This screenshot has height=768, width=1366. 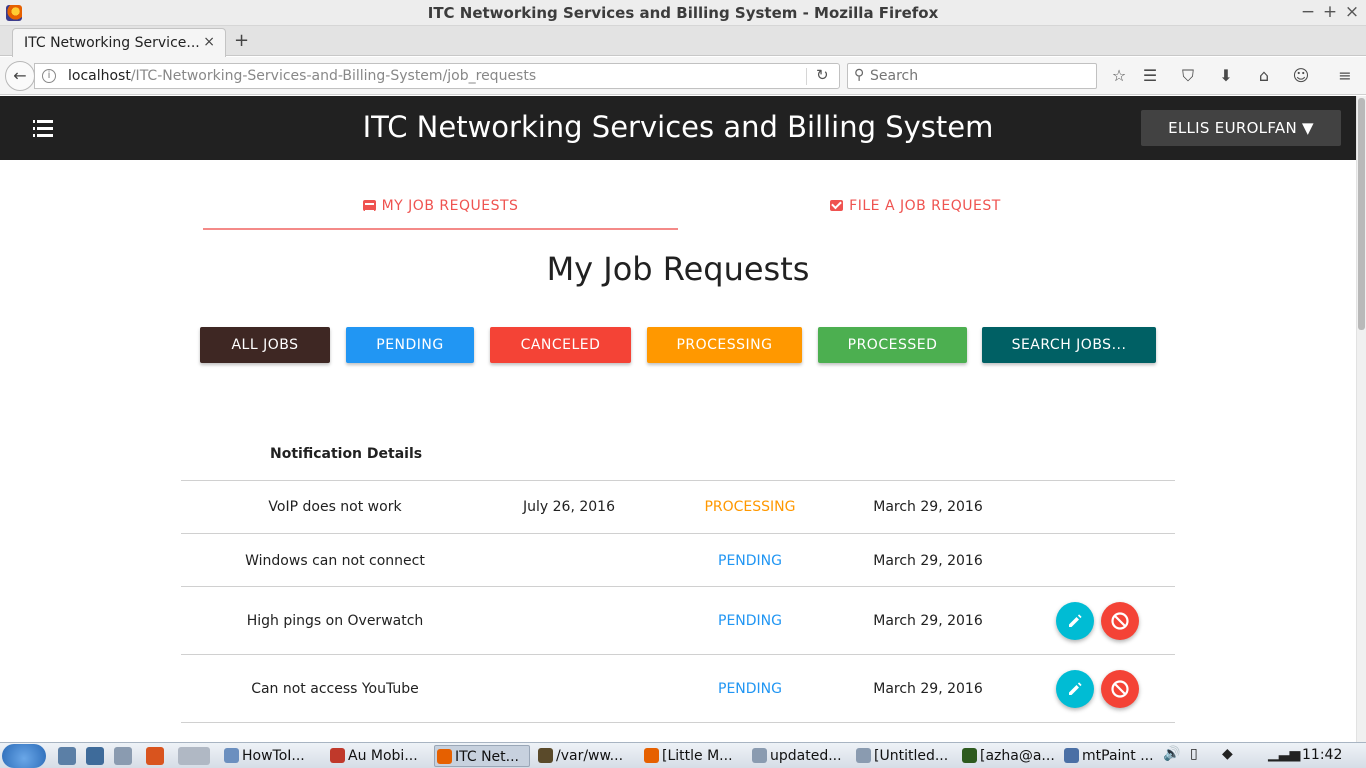 What do you see at coordinates (806, 76) in the screenshot?
I see `url-separator` at bounding box center [806, 76].